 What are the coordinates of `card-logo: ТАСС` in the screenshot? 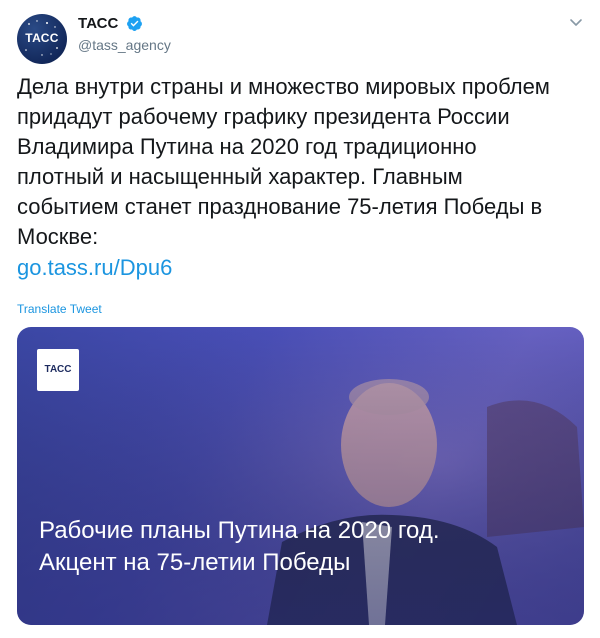 It's located at (58, 370).